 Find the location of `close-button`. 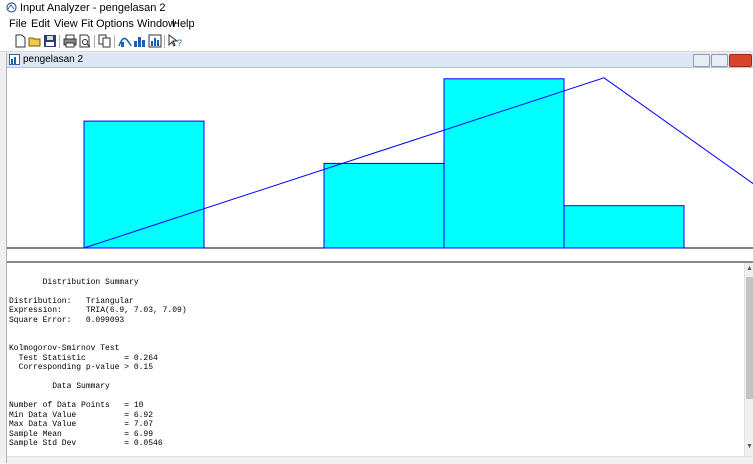

close-button is located at coordinates (740, 60).